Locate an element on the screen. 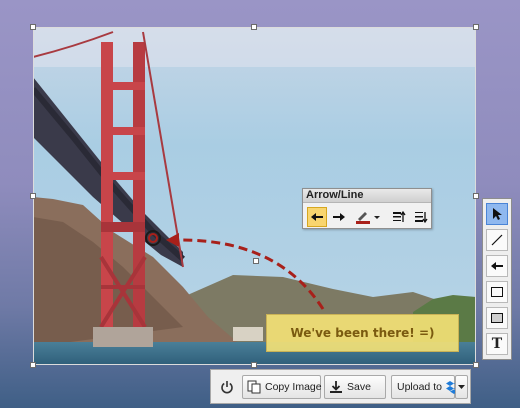 The width and height of the screenshot is (520, 408). copy-icon is located at coordinates (254, 387).